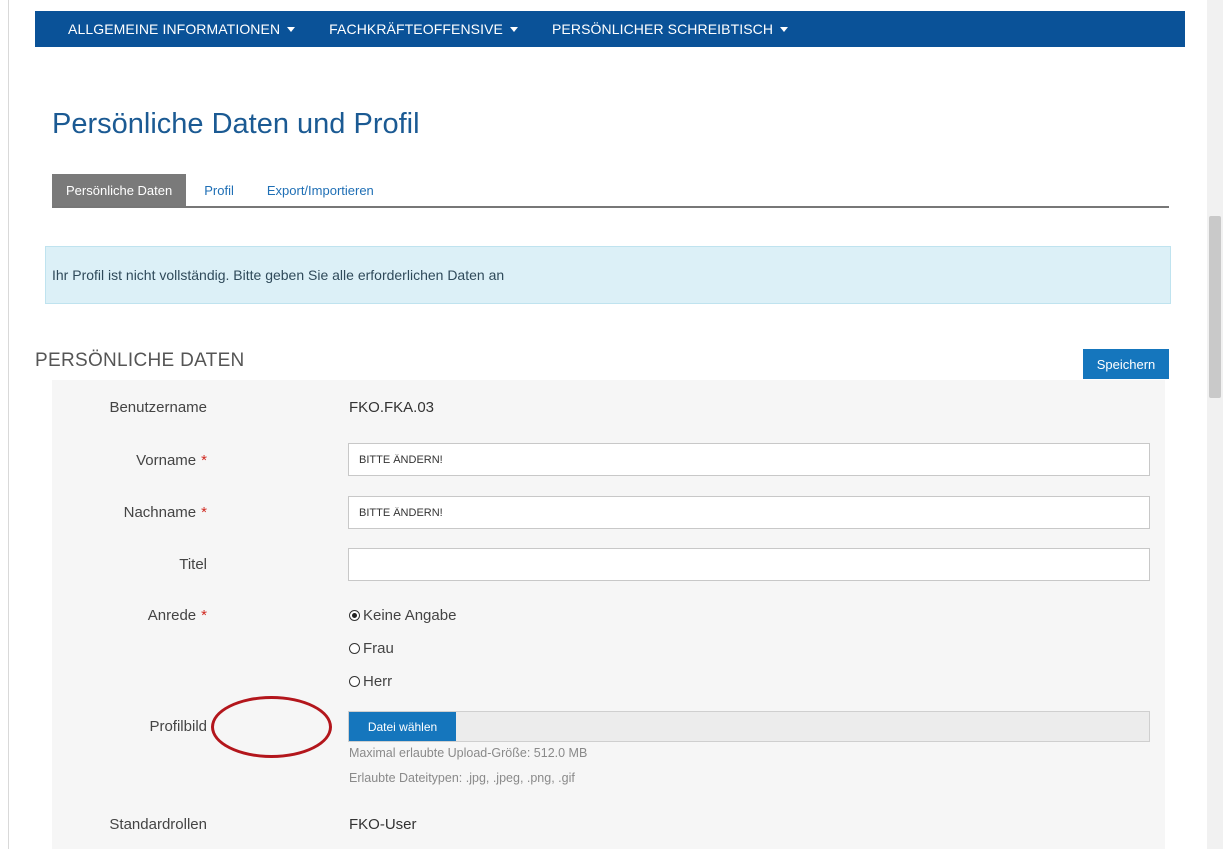  Describe the element at coordinates (1215, 424) in the screenshot. I see `vertical-scrollbar` at that location.